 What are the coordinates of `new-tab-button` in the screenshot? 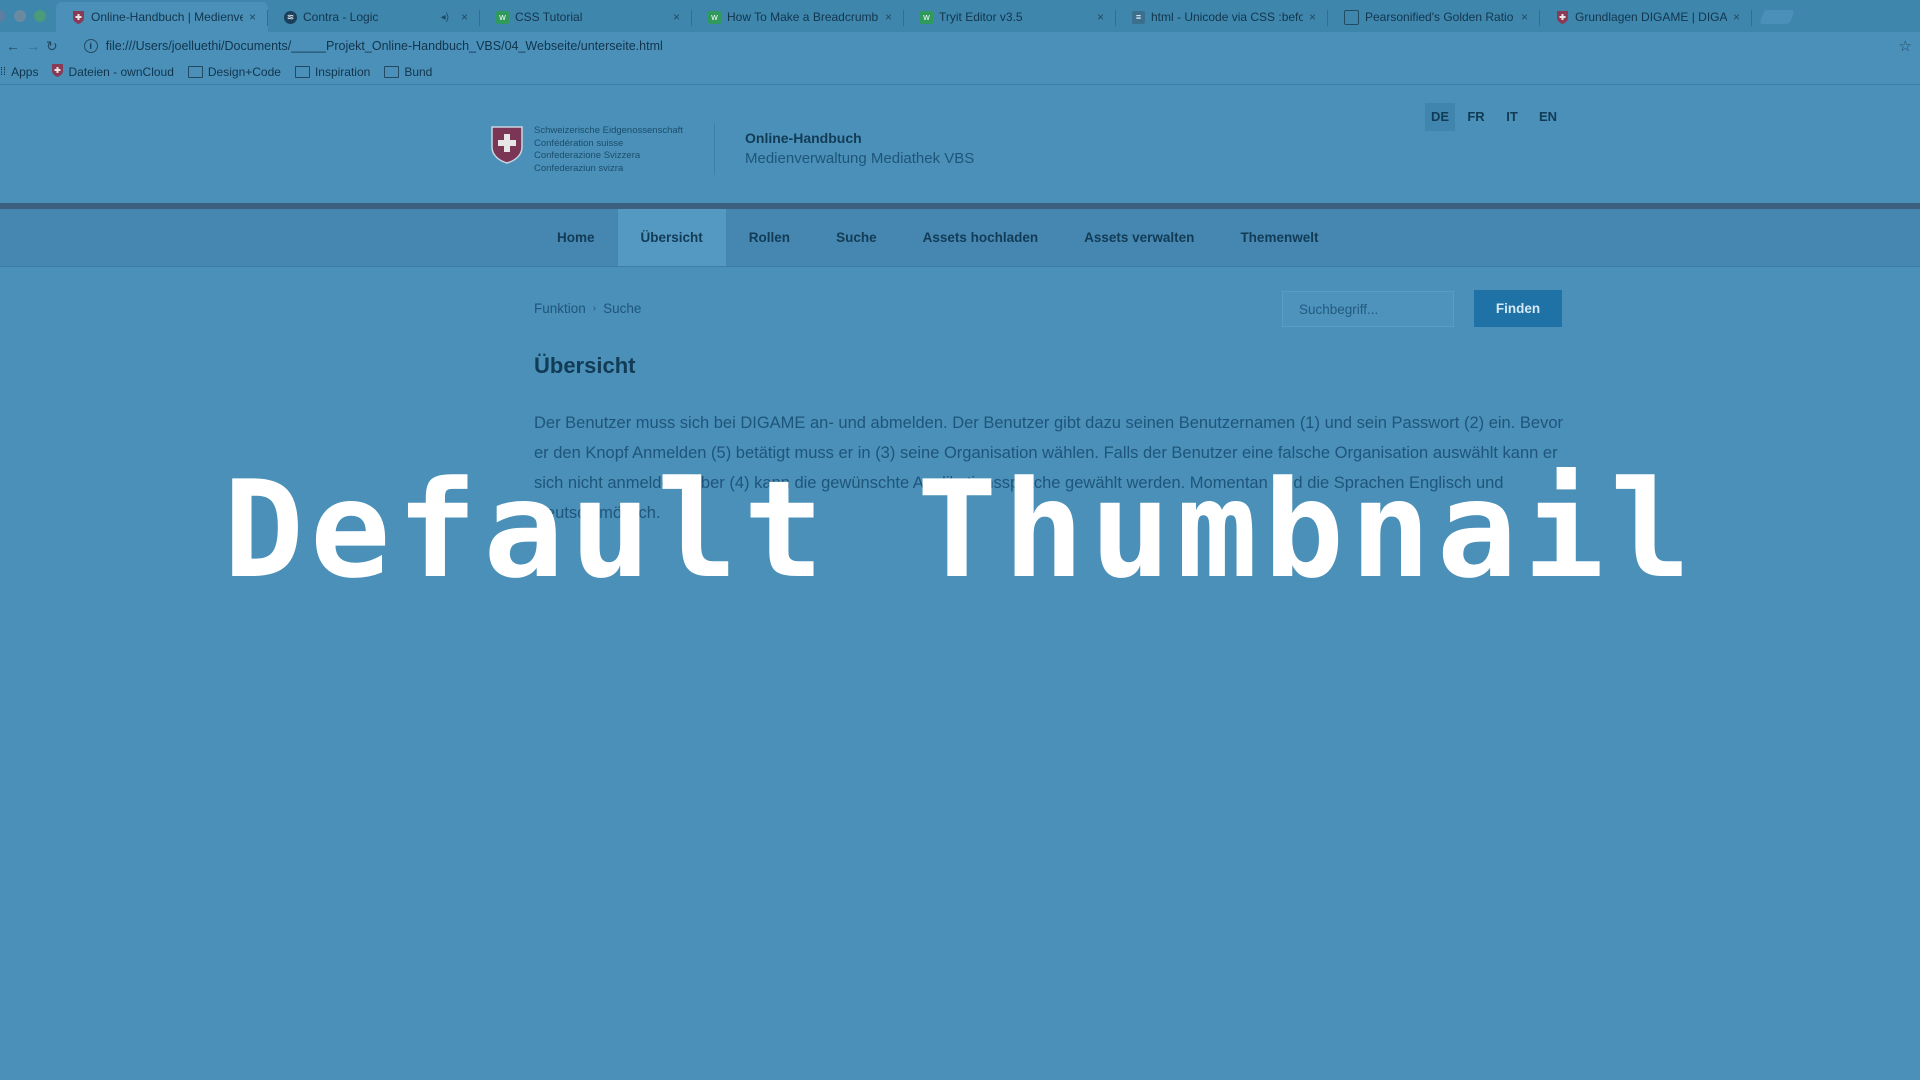 It's located at (1777, 17).